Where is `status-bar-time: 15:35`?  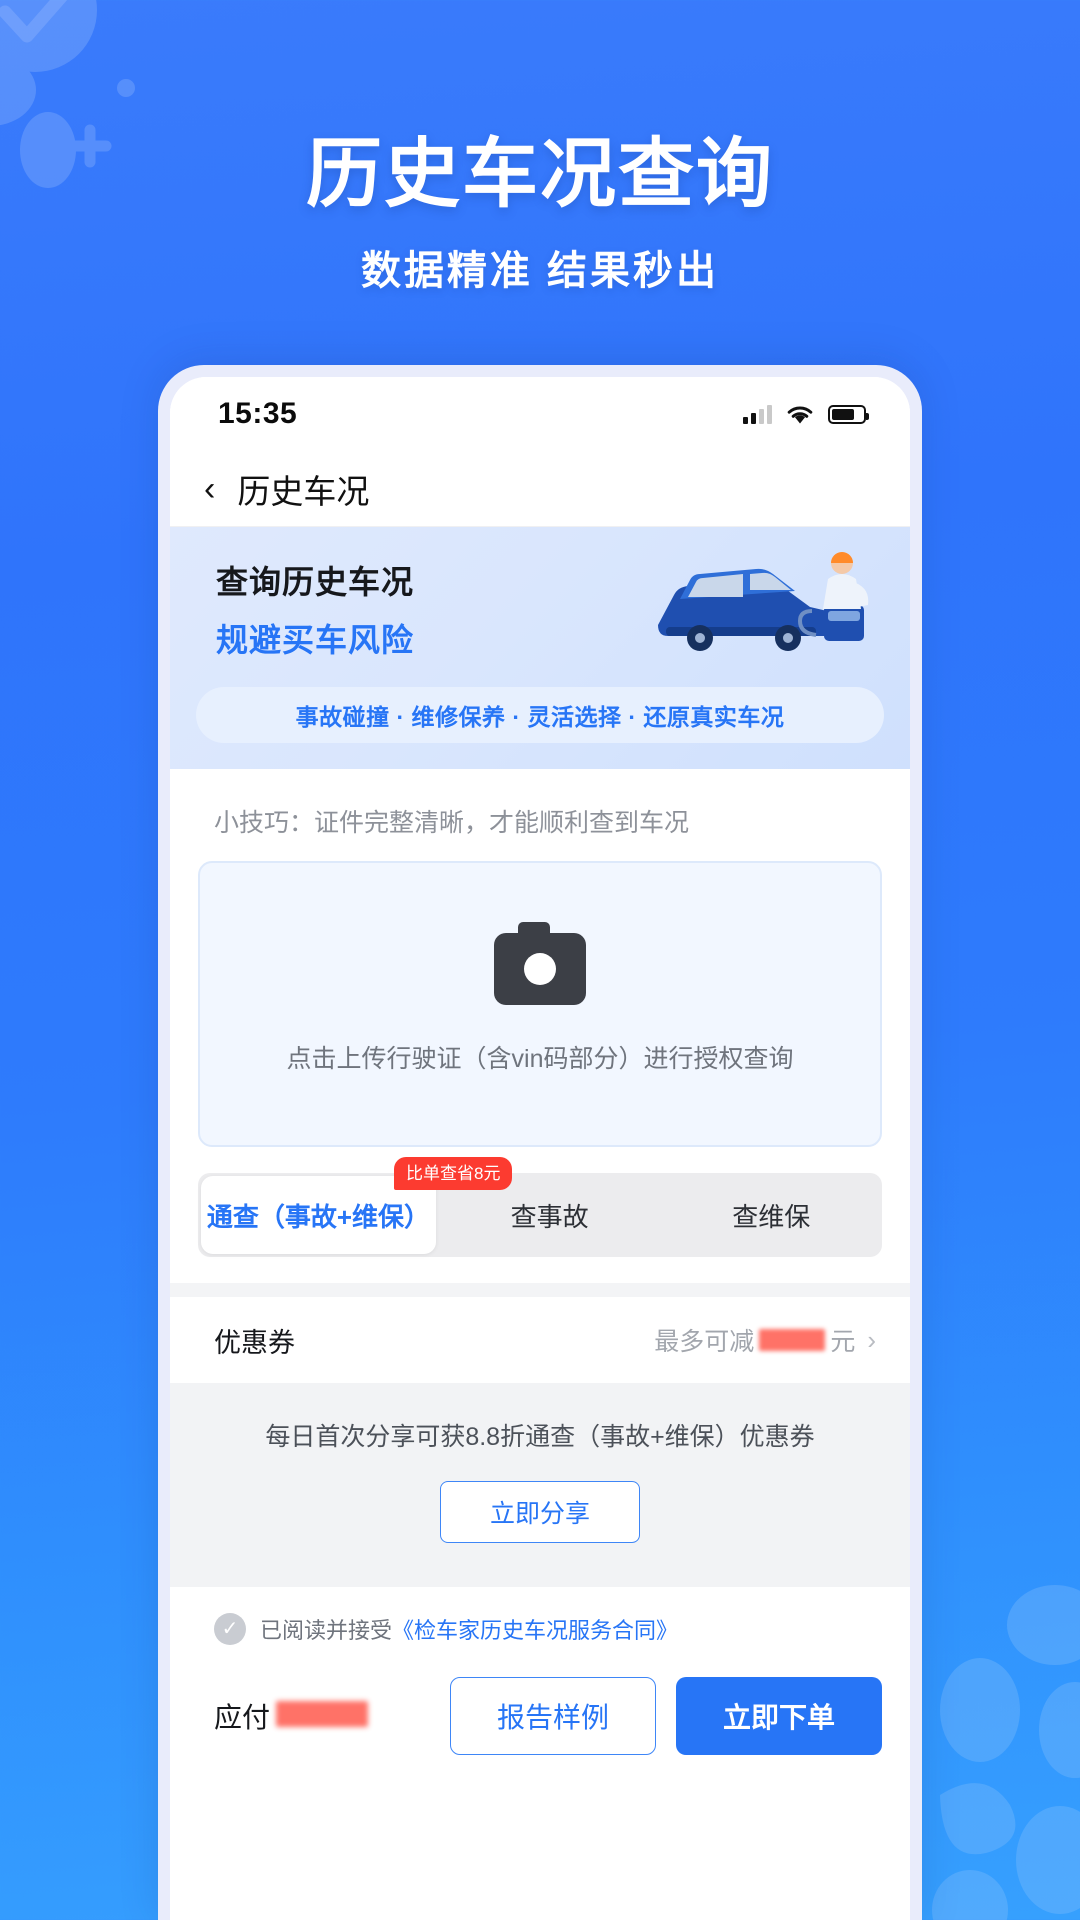
status-bar-time: 15:35 is located at coordinates (258, 413).